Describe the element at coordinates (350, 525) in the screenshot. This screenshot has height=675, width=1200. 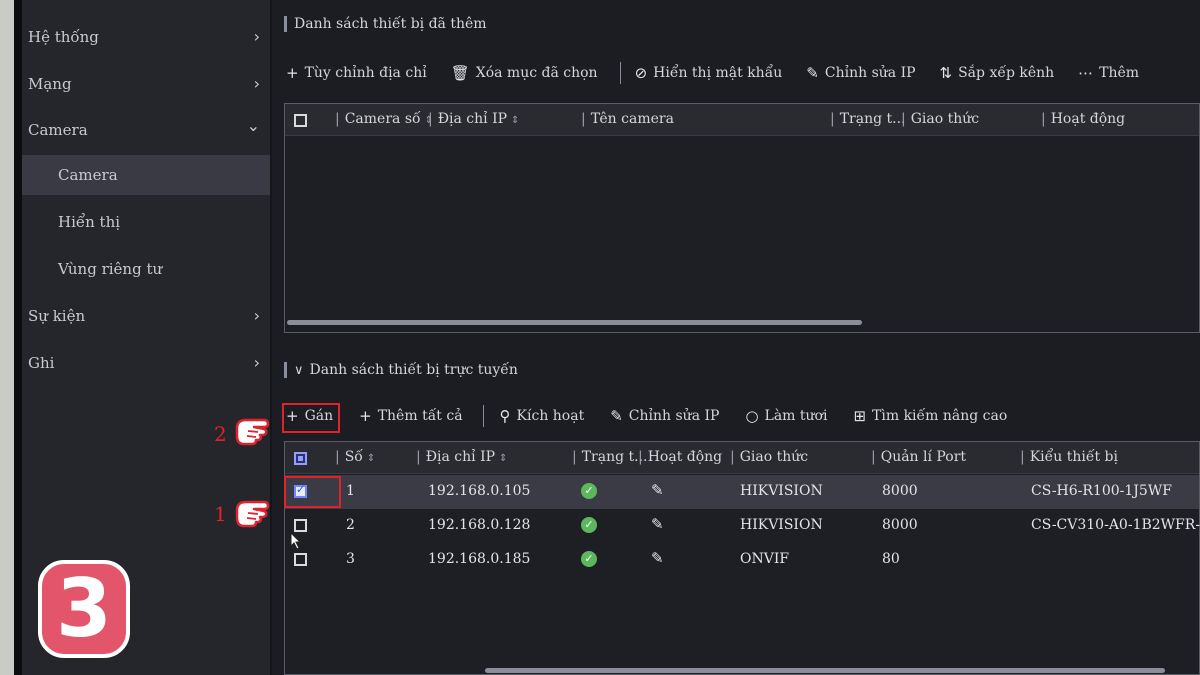
I see `row-number: 2` at that location.